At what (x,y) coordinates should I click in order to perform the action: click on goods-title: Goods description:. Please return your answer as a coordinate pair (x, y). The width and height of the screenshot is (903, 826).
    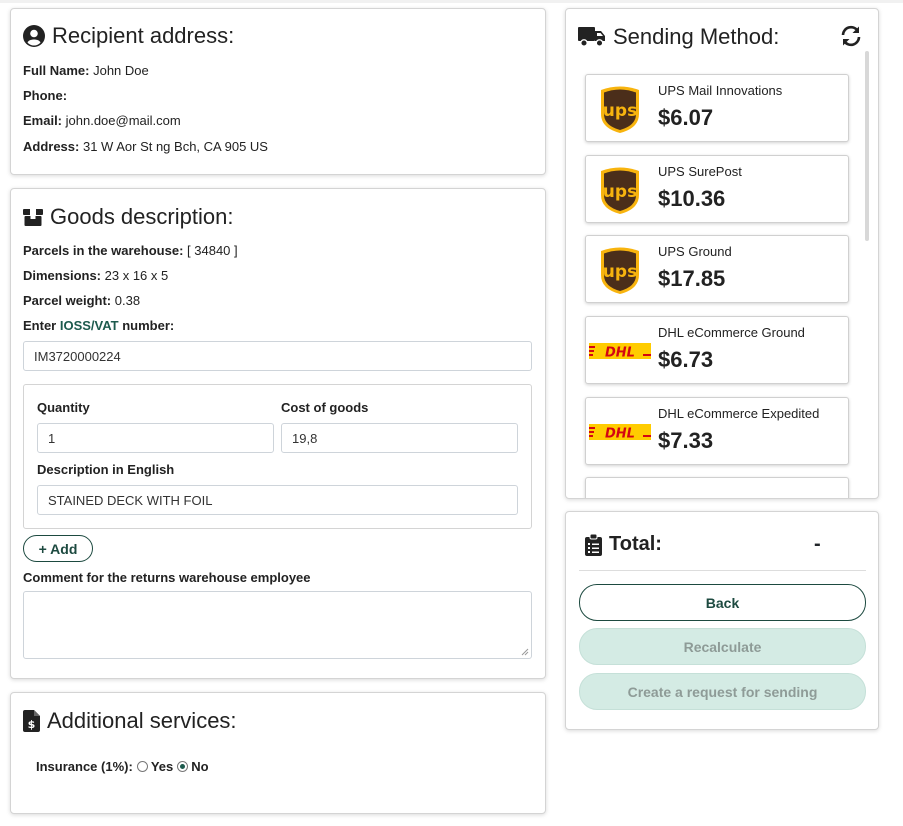
    Looking at the image, I should click on (128, 217).